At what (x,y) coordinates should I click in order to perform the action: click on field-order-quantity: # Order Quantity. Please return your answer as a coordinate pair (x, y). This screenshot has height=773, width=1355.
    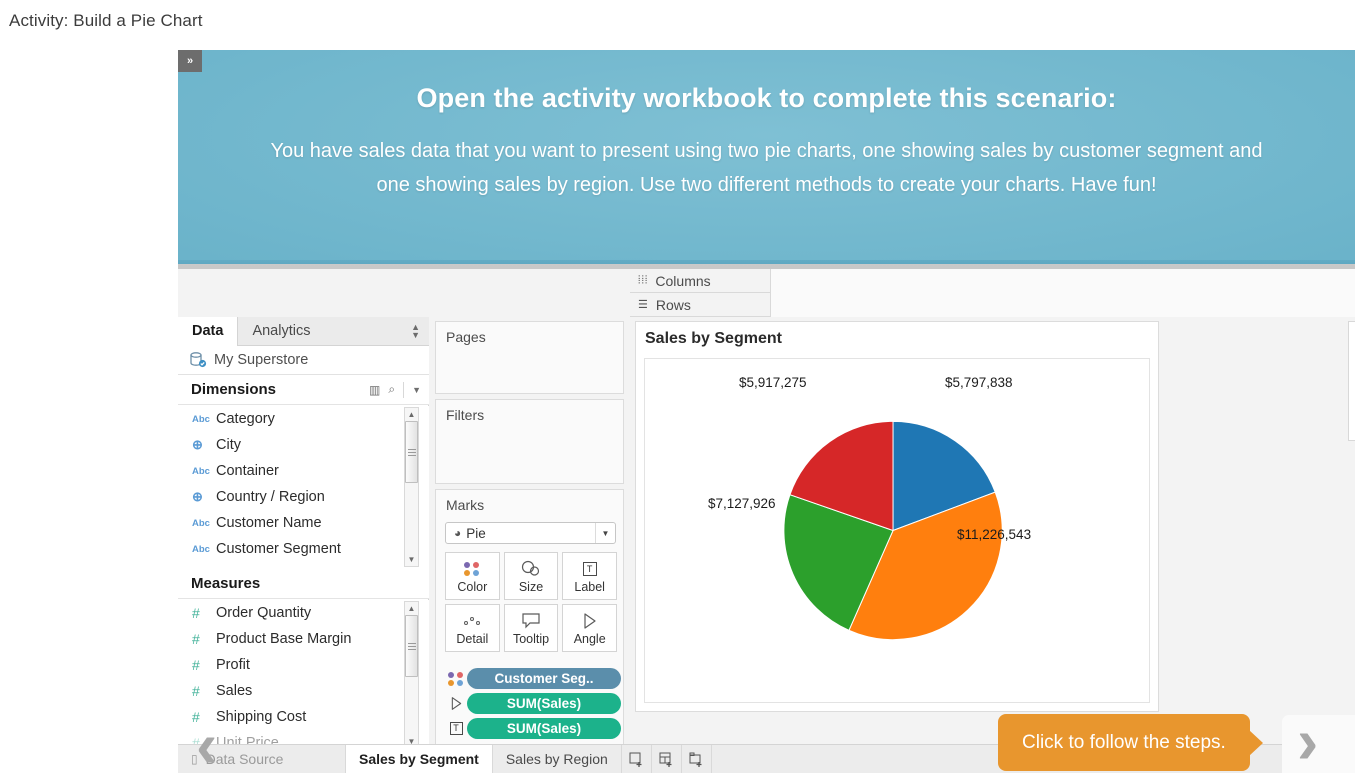
    Looking at the image, I should click on (303, 613).